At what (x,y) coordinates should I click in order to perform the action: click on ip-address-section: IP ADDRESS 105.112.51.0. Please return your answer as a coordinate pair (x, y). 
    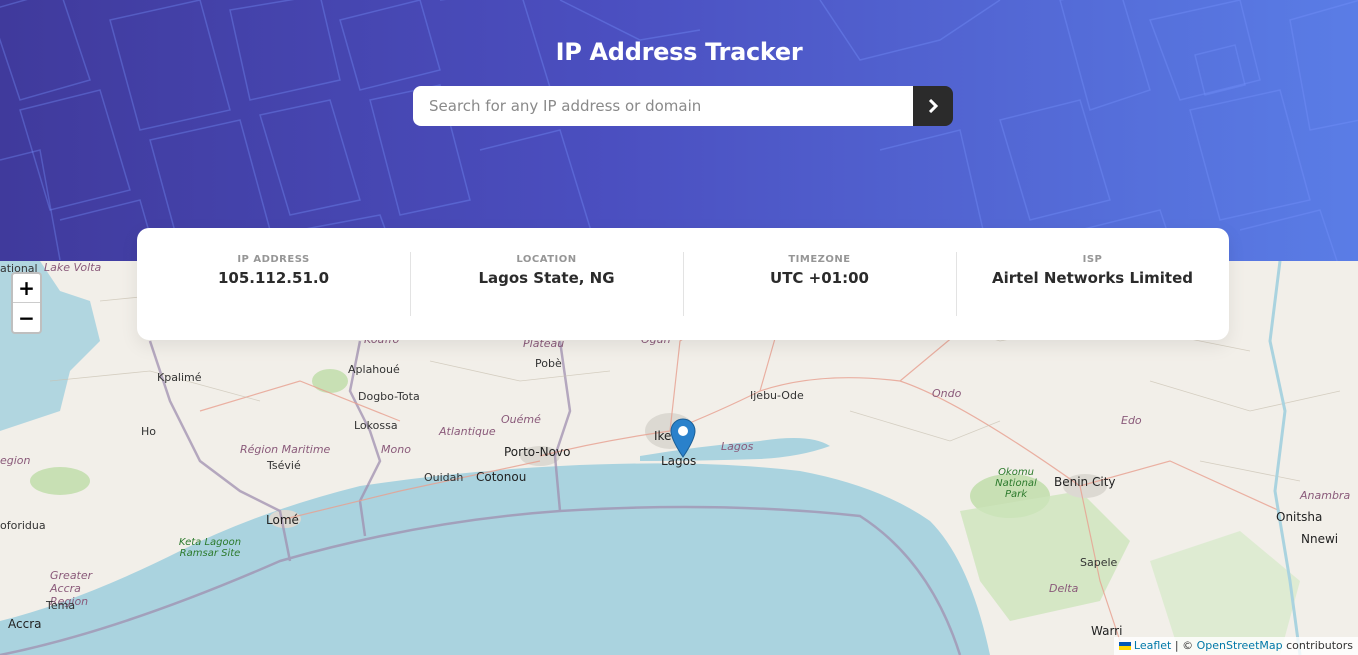
    Looking at the image, I should click on (273, 296).